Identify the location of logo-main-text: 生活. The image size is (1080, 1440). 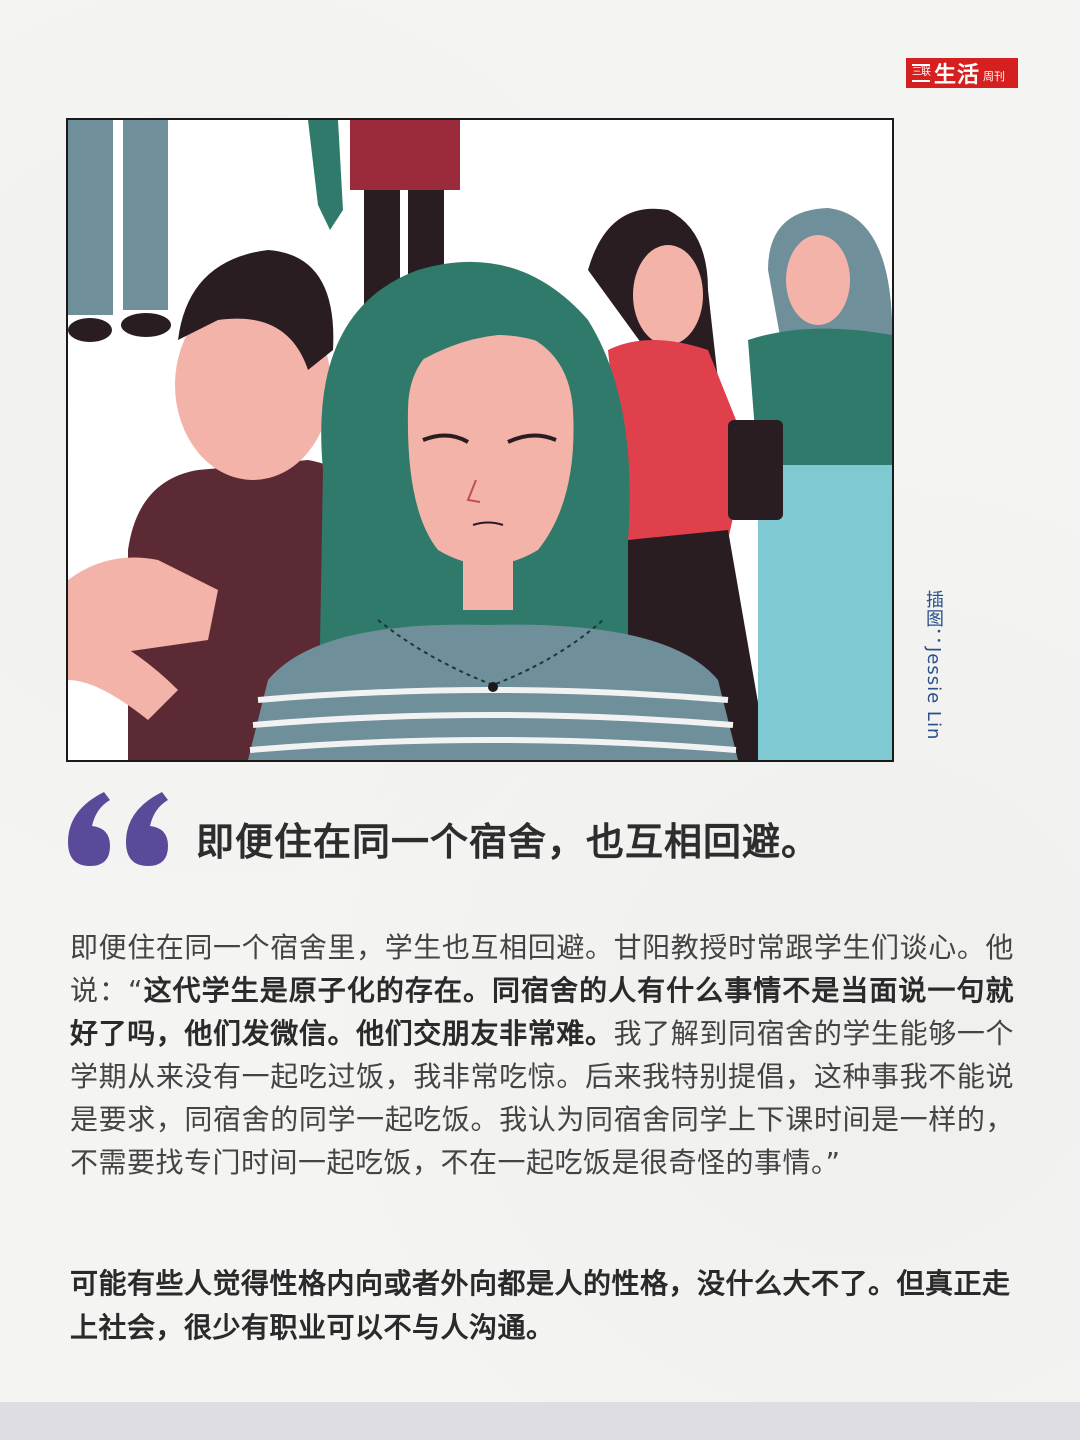
(957, 75).